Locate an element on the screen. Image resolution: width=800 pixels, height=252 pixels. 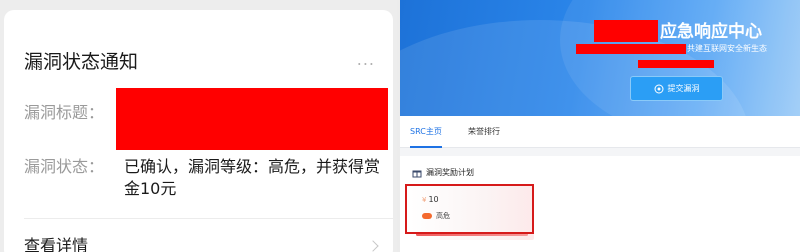
notification-title: 漏洞状态通知 is located at coordinates (81, 62).